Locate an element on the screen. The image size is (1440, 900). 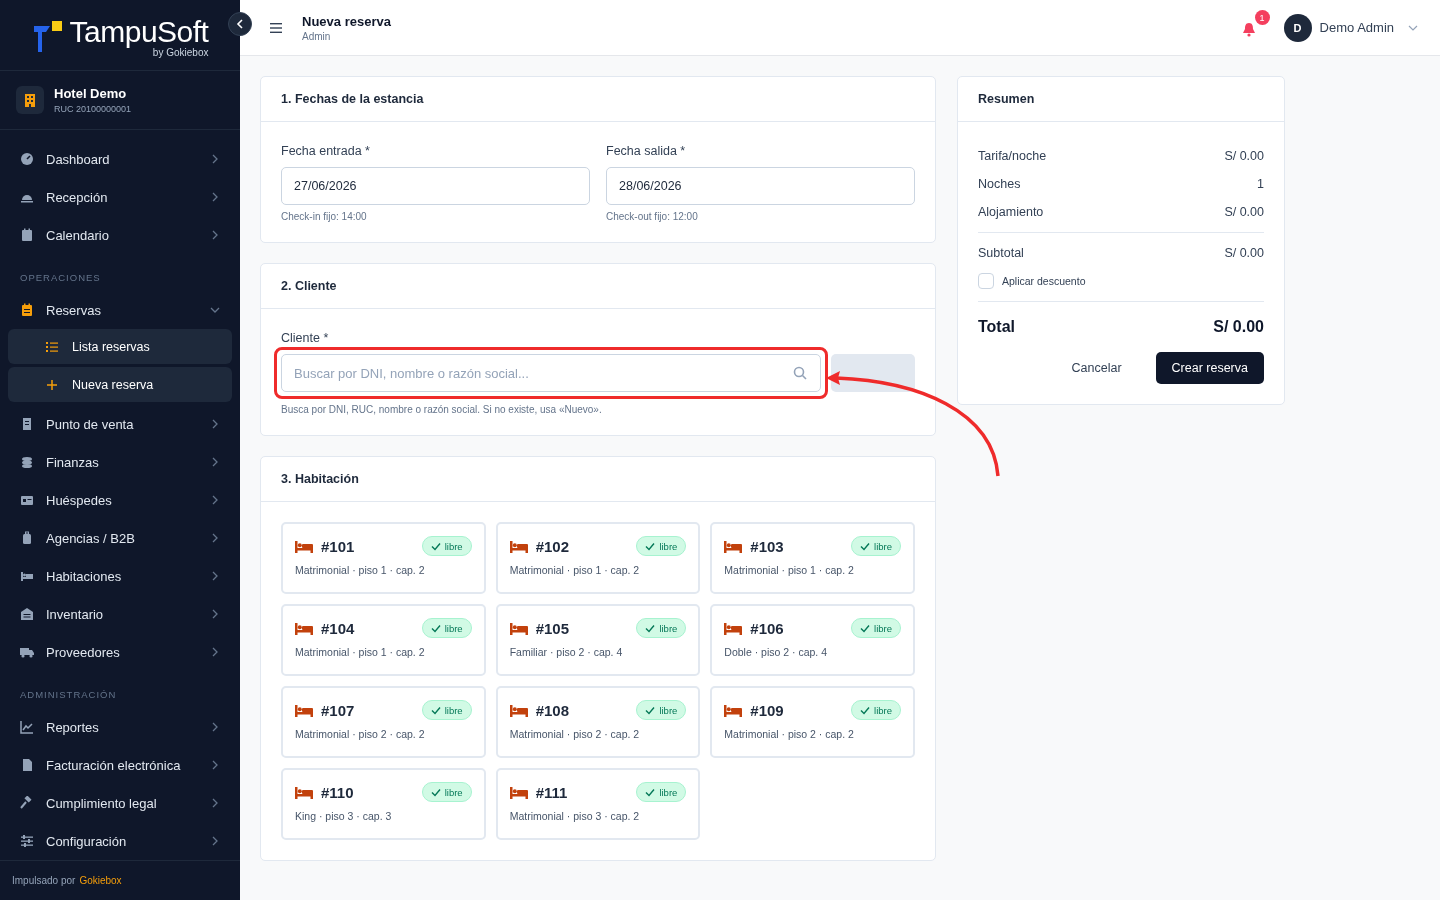
date-field: 27/06/2026 is located at coordinates (435, 186).